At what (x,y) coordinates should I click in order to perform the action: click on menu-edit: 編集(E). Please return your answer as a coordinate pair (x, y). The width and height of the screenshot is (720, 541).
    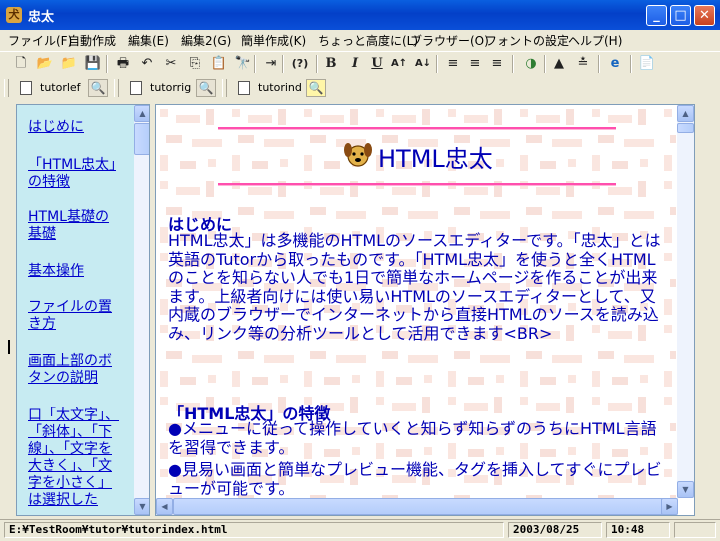
    Looking at the image, I should click on (148, 40).